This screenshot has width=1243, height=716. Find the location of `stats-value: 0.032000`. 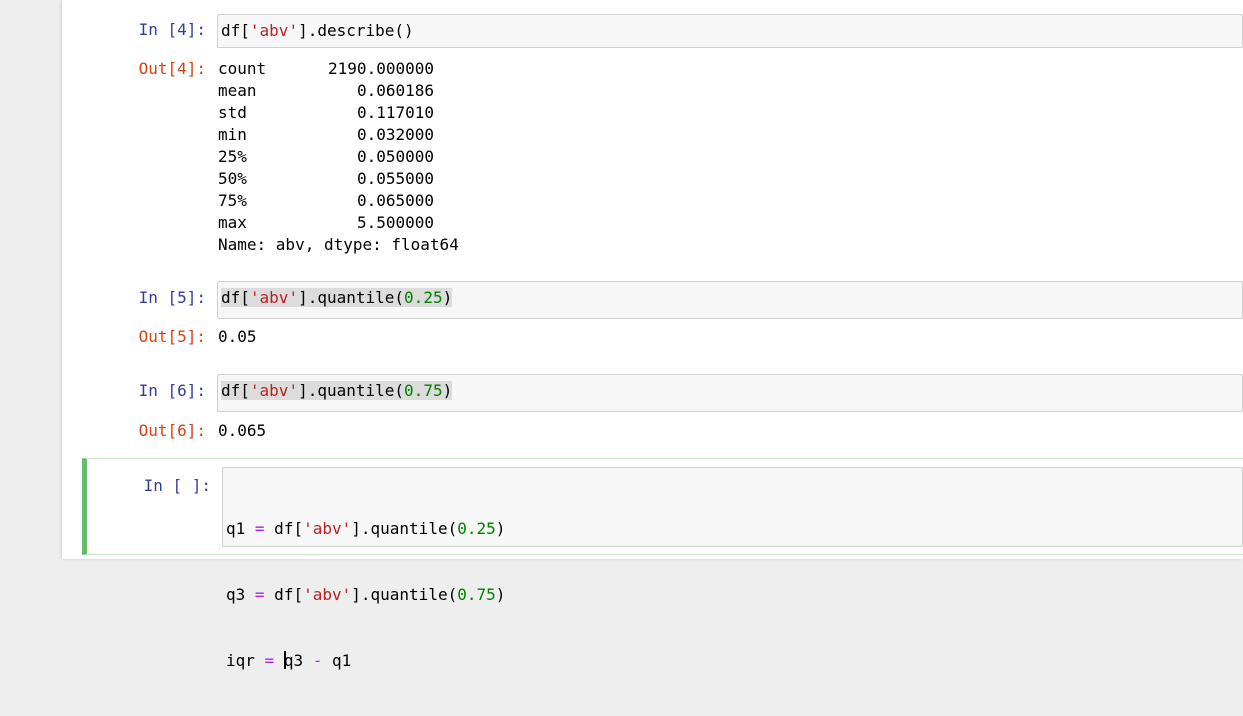

stats-value: 0.032000 is located at coordinates (395, 134).